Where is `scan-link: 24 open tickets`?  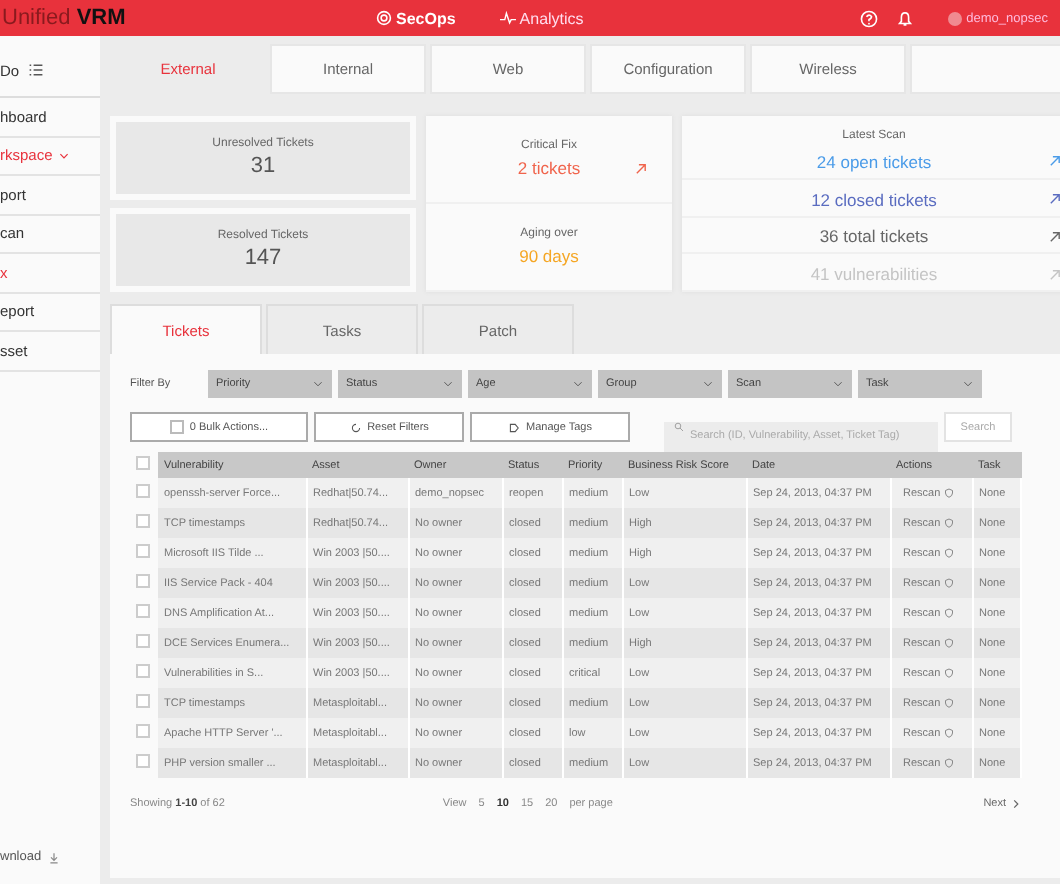 scan-link: 24 open tickets is located at coordinates (874, 161).